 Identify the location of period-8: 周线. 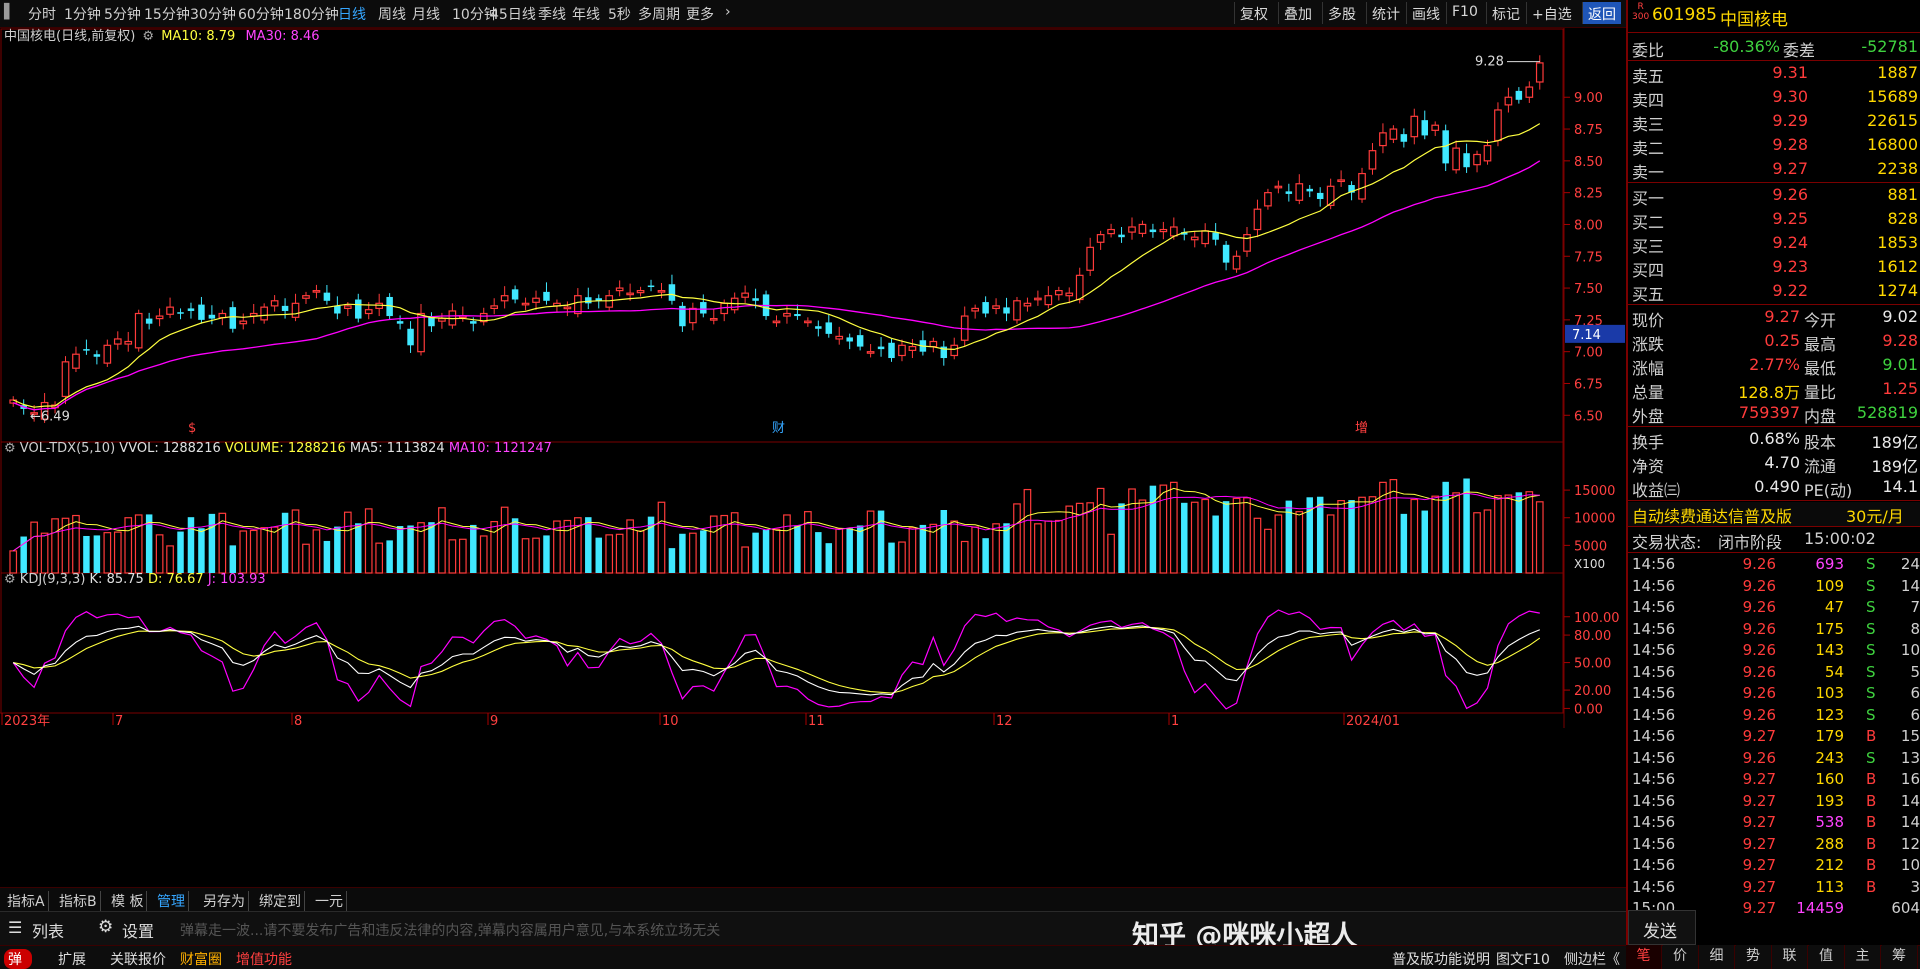
(392, 14).